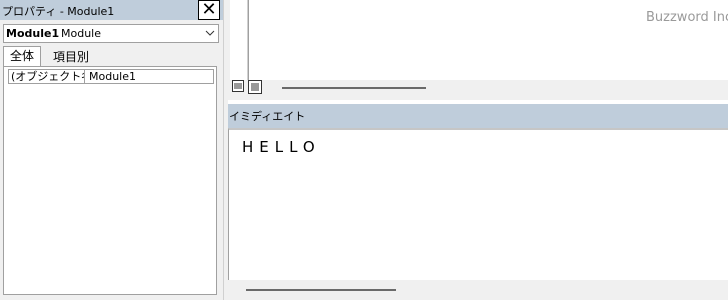  Describe the element at coordinates (239, 40) in the screenshot. I see `code-margin` at that location.